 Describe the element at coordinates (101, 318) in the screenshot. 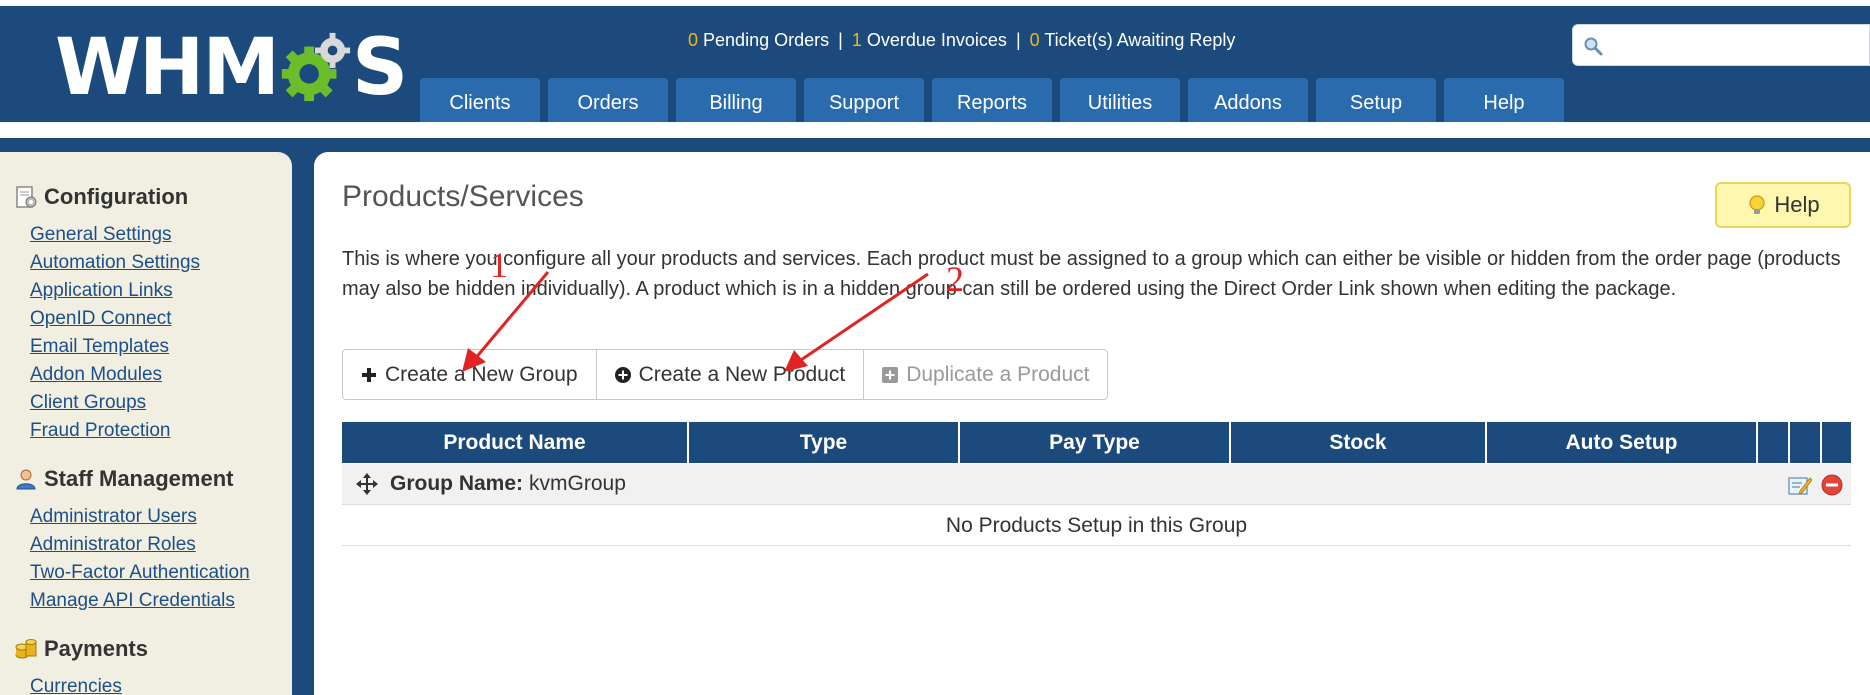

I see `sidebar-link-openid-connect: OpenID Connect` at that location.